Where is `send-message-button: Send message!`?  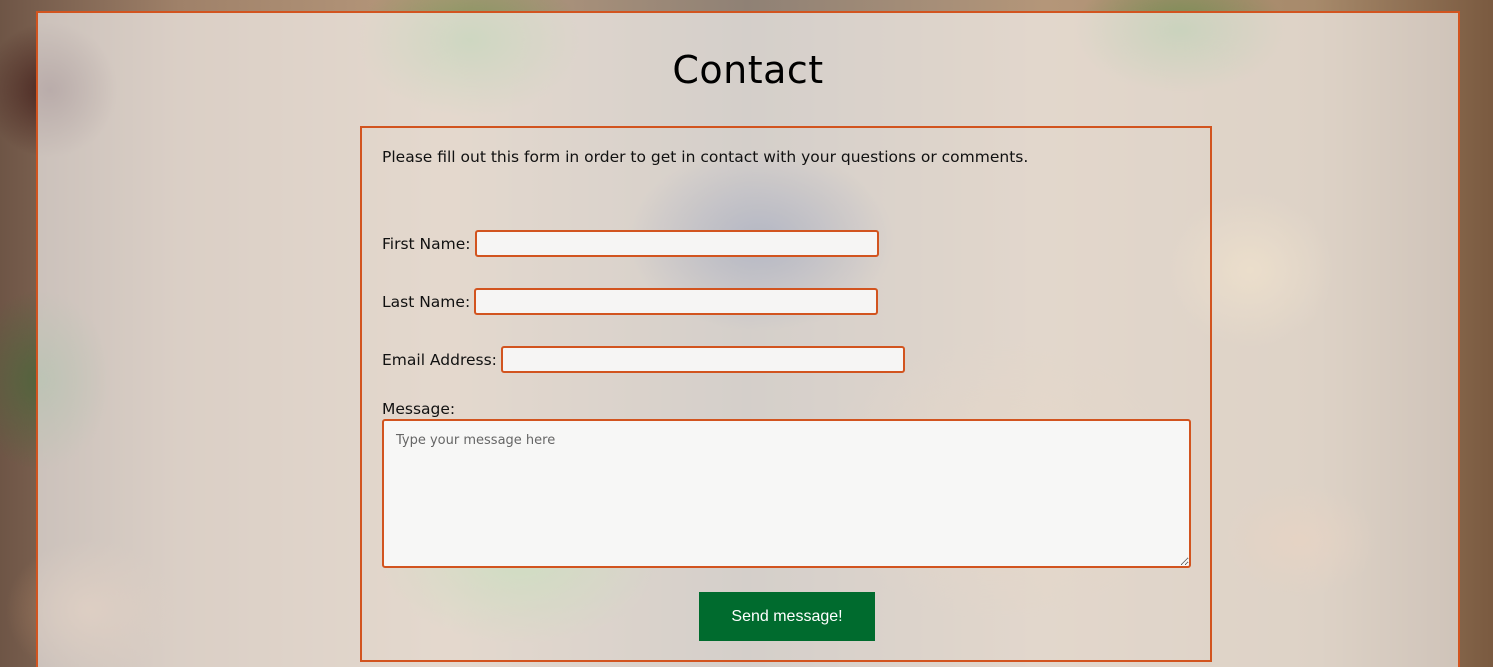
send-message-button: Send message! is located at coordinates (787, 616).